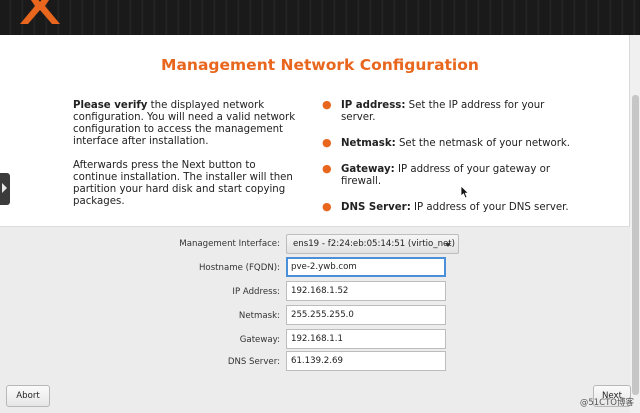 This screenshot has width=640, height=413. What do you see at coordinates (606, 403) in the screenshot?
I see `watermark: @51CTO博客` at bounding box center [606, 403].